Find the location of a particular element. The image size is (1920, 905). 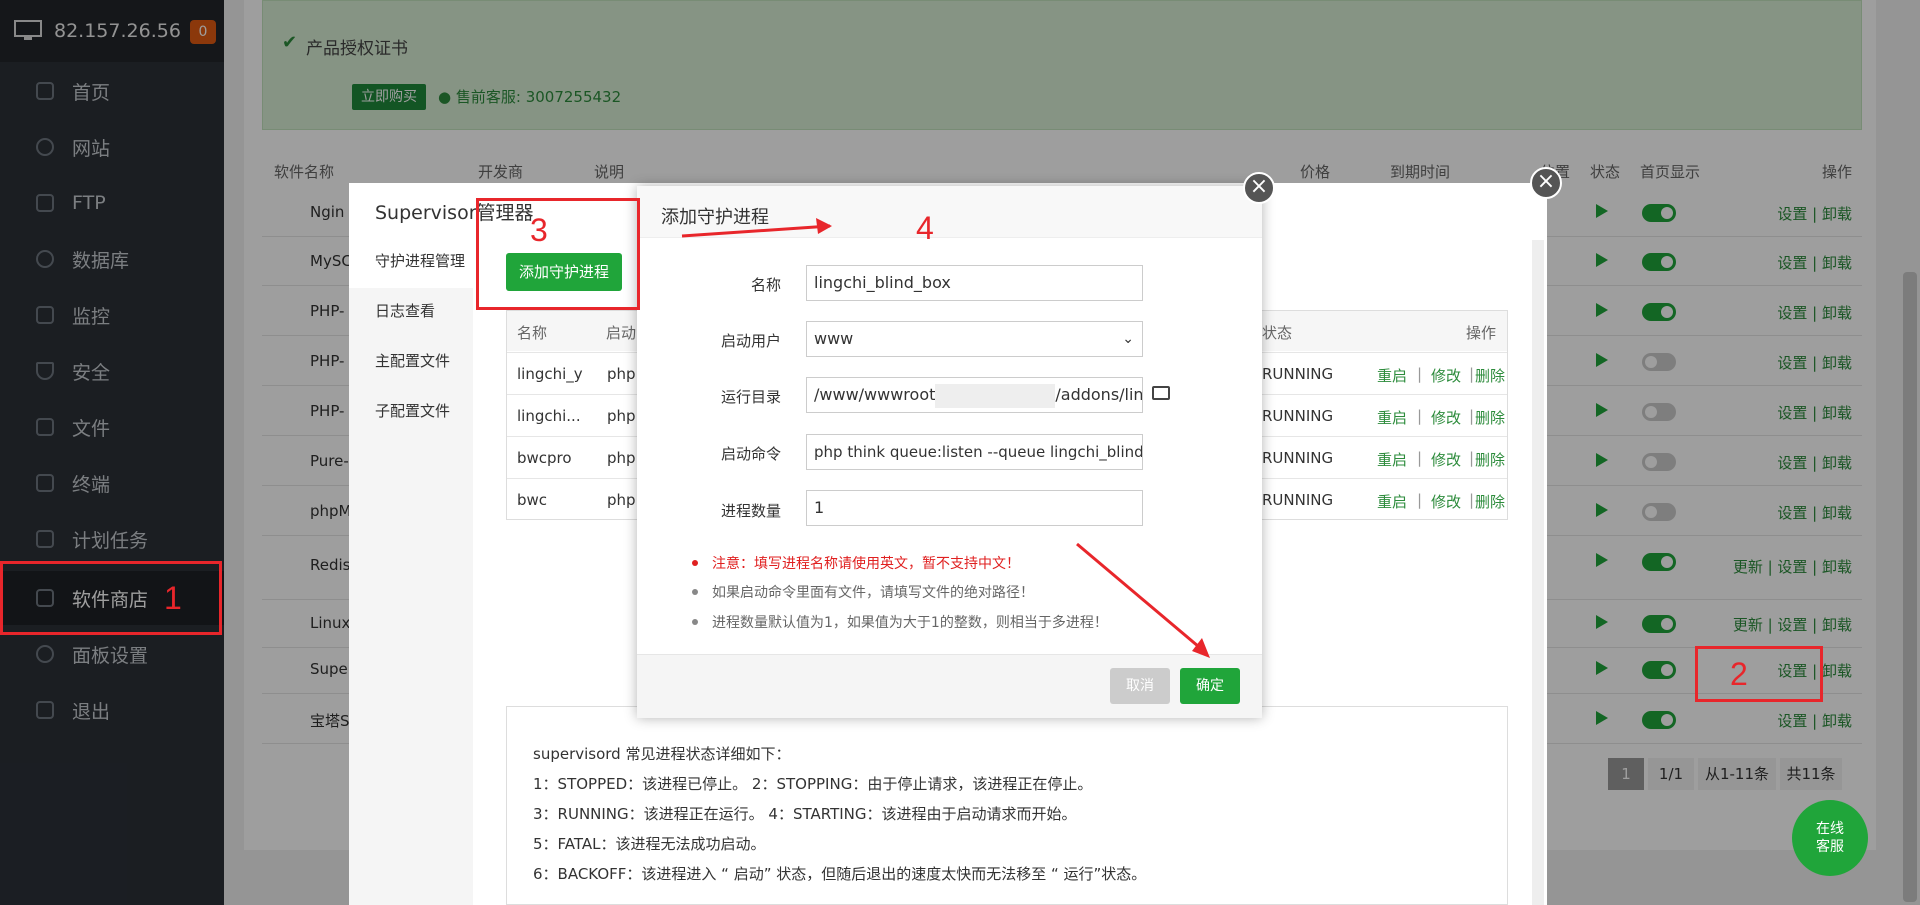

online-support-button: 在线客服 is located at coordinates (1830, 838).